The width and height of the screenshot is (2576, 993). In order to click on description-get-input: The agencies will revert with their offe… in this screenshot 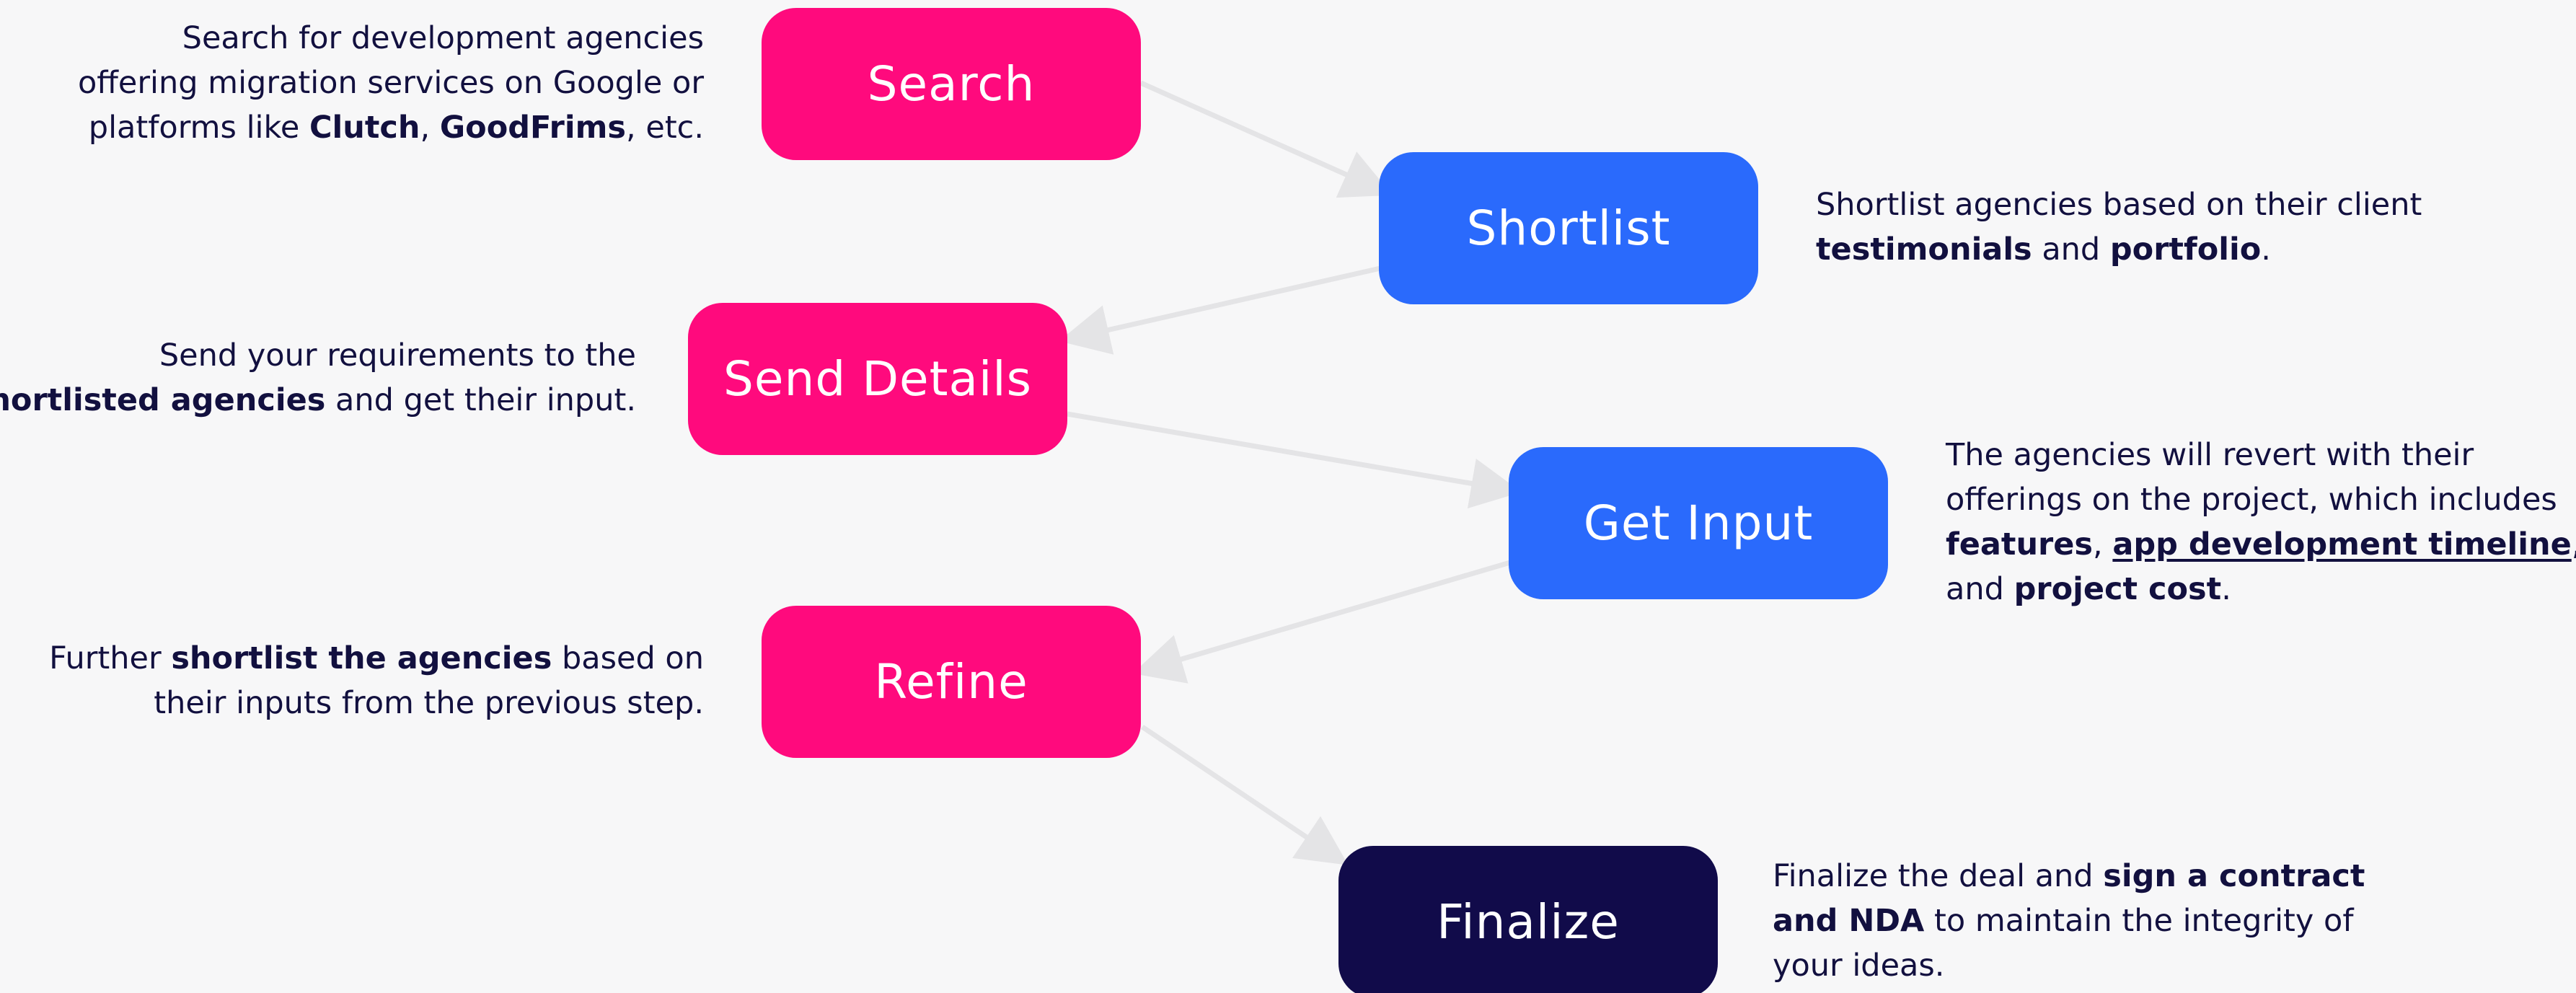, I will do `click(2261, 523)`.